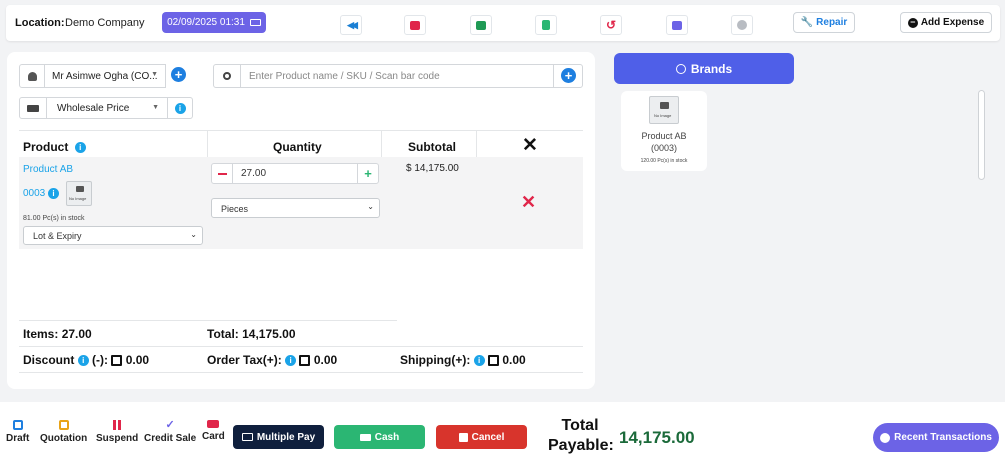  I want to click on check-icon: ✓, so click(170, 425).